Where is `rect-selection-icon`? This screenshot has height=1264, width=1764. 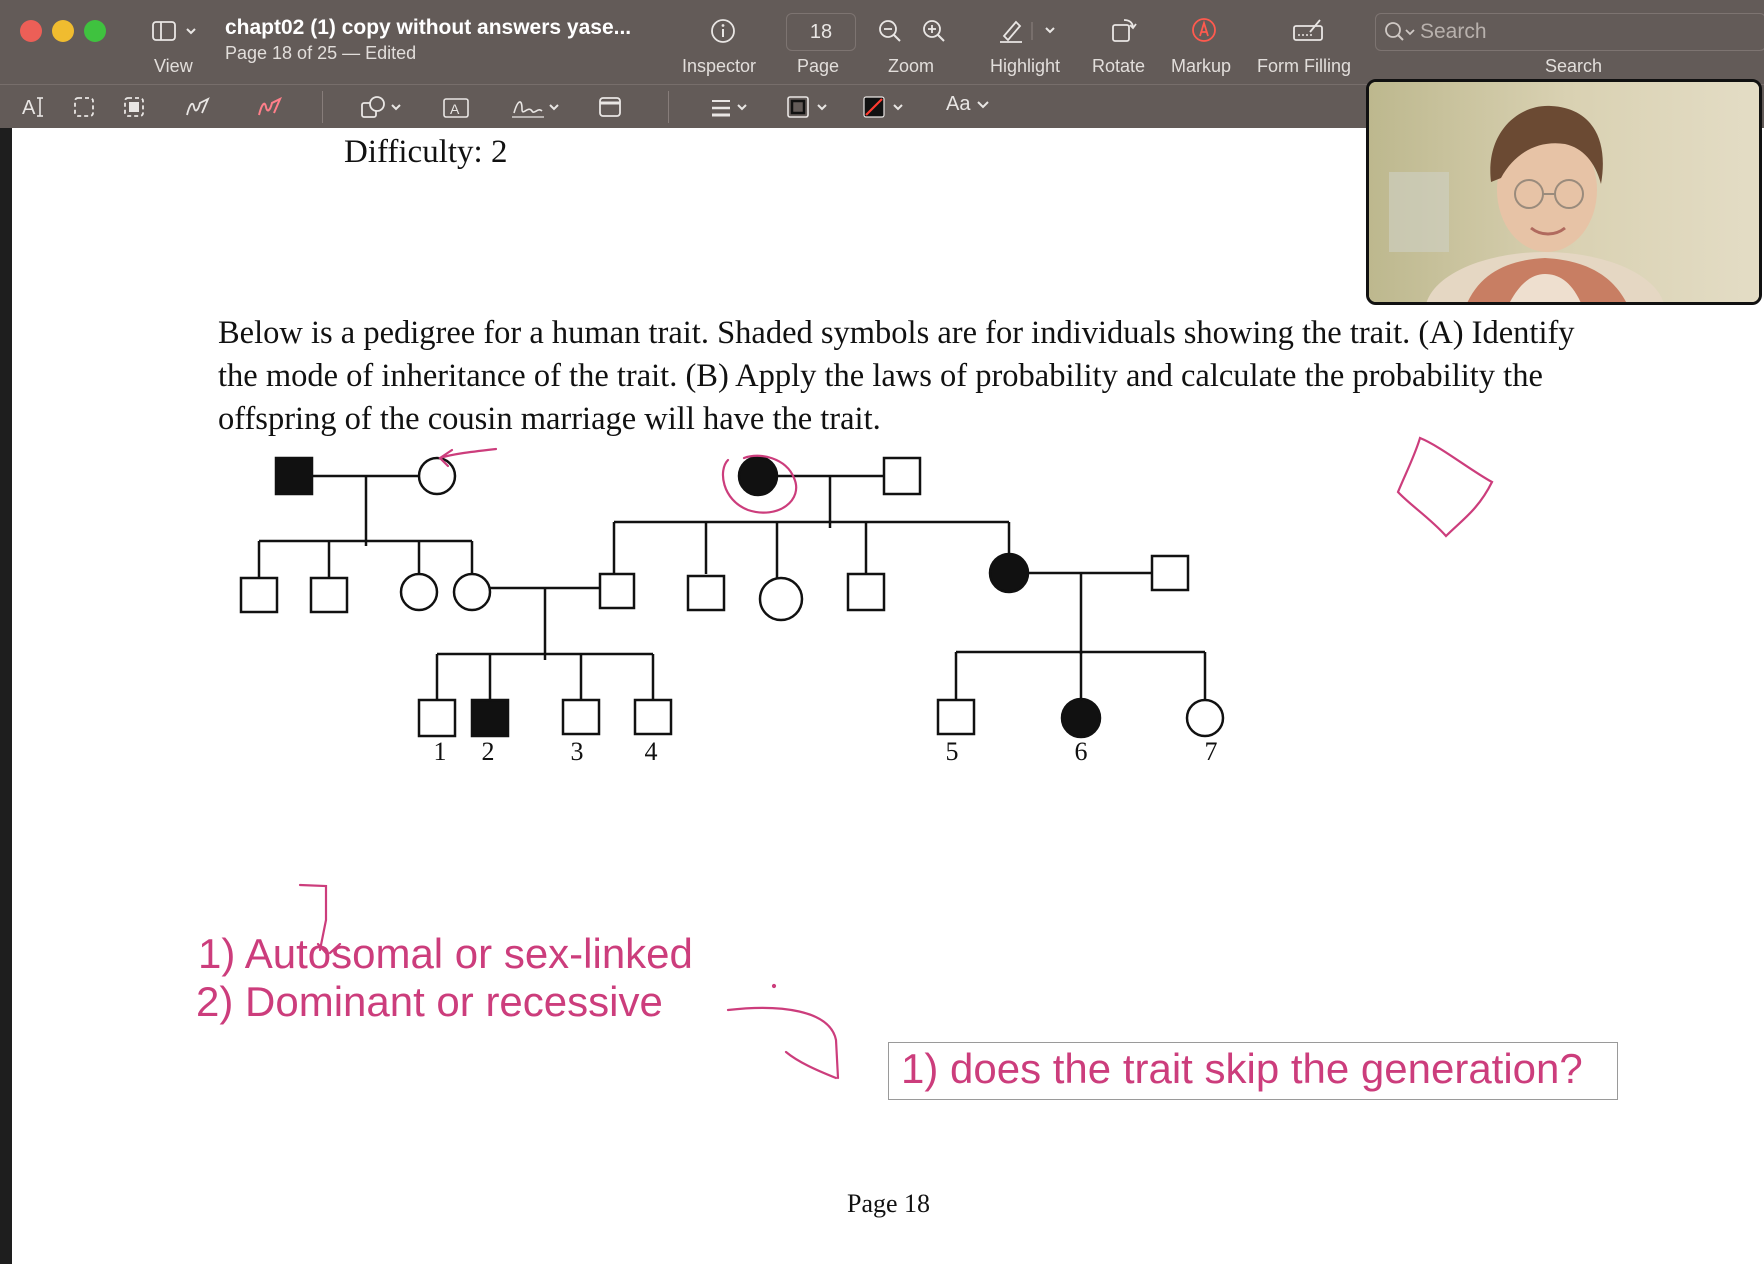
rect-selection-icon is located at coordinates (84, 107).